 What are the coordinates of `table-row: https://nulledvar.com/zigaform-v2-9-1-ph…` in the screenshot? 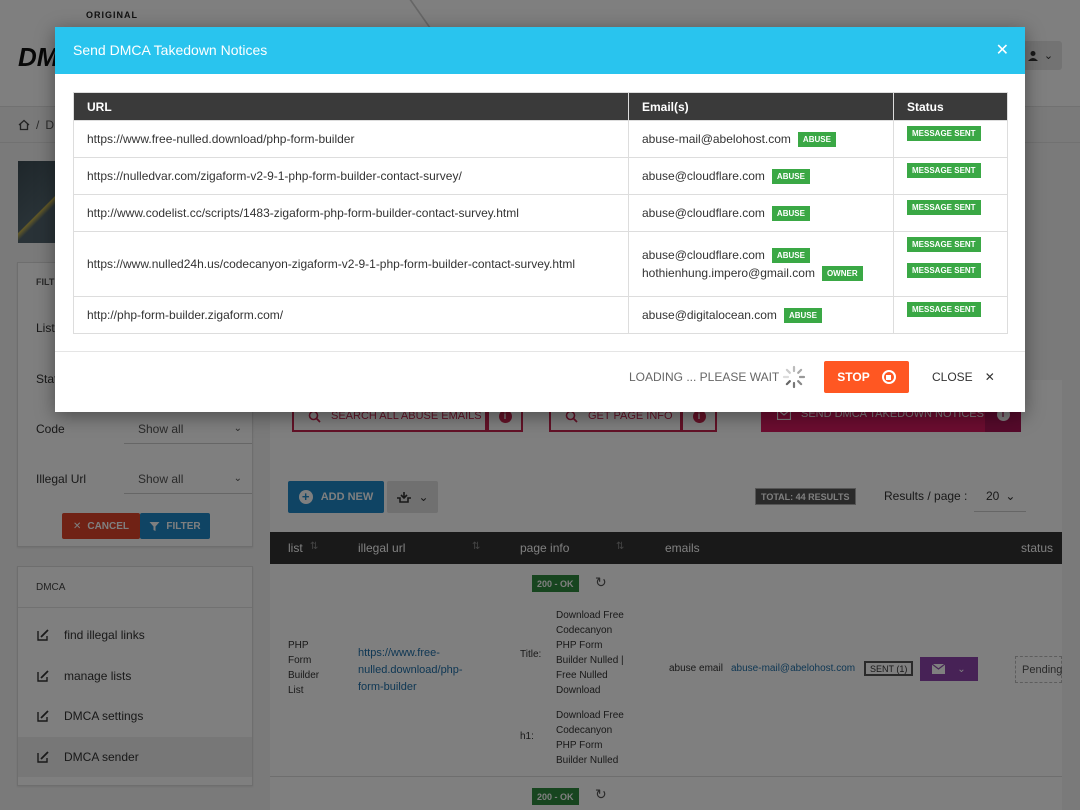 It's located at (540, 176).